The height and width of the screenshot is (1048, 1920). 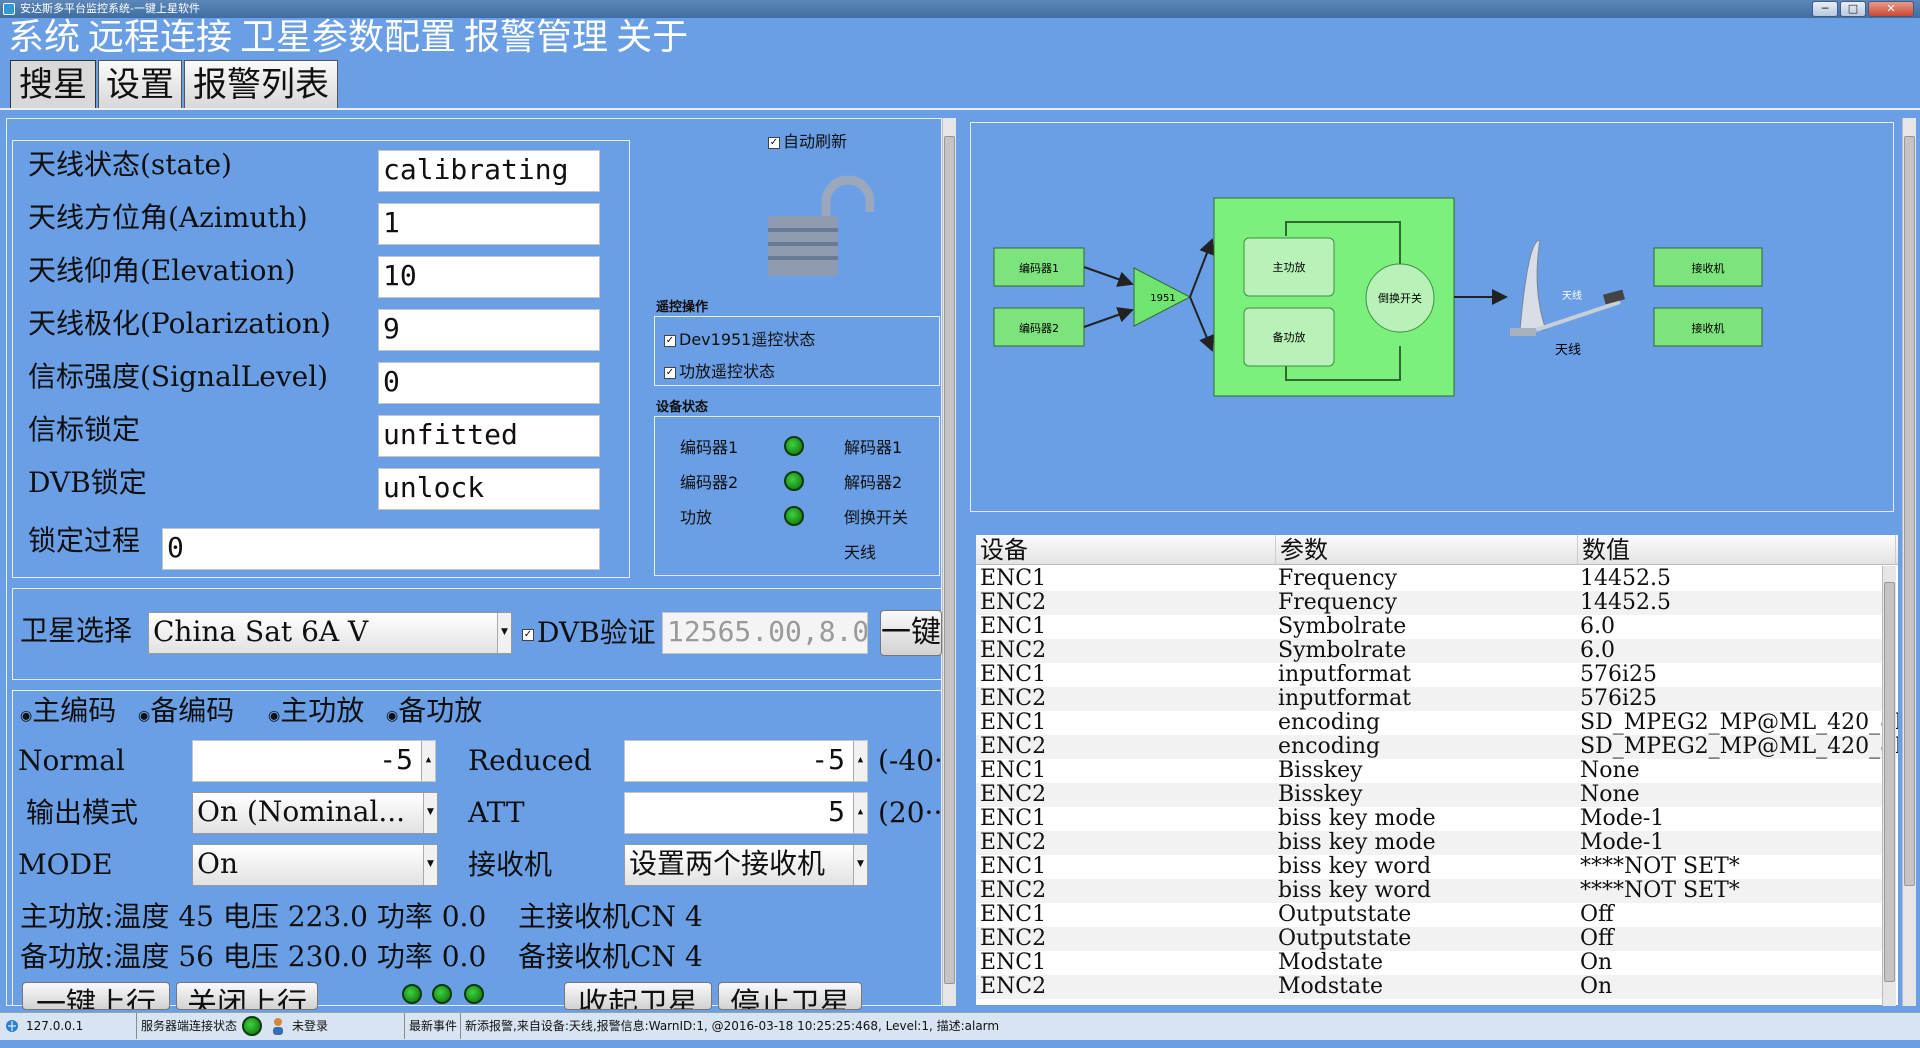 I want to click on table-row: ENC1 Modstate On, so click(x=1429, y=963).